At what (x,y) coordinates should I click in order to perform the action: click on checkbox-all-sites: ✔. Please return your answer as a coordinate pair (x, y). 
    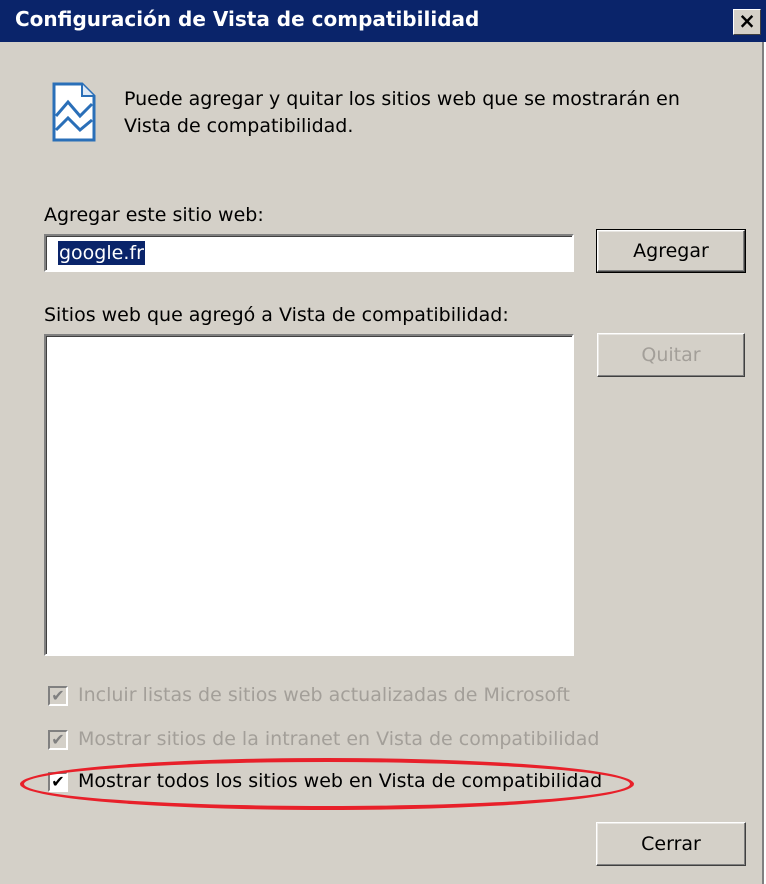
    Looking at the image, I should click on (58, 782).